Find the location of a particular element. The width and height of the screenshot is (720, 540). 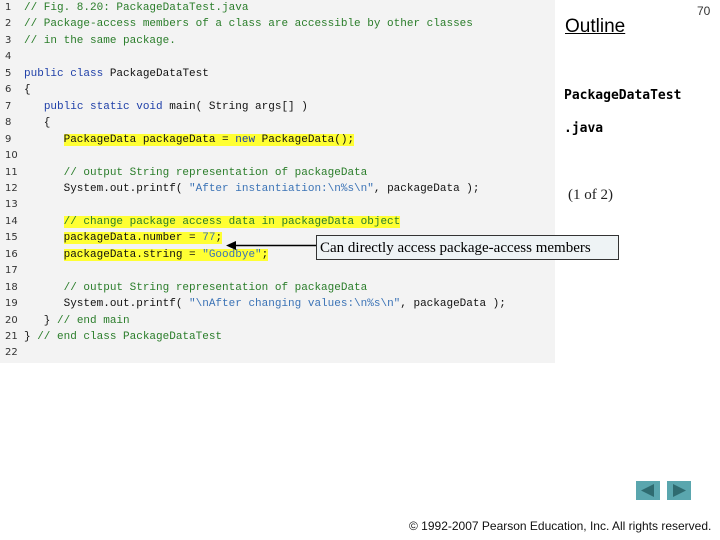

code-line: 5 public class PackageDataTest is located at coordinates (277, 74).